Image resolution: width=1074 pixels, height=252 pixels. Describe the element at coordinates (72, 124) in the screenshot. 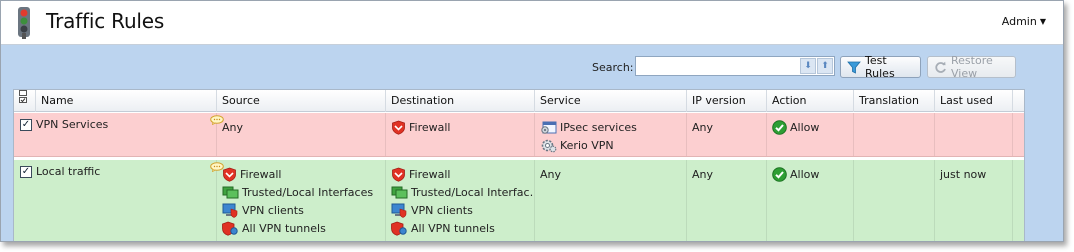

I see `rule-name: VPN Services` at that location.